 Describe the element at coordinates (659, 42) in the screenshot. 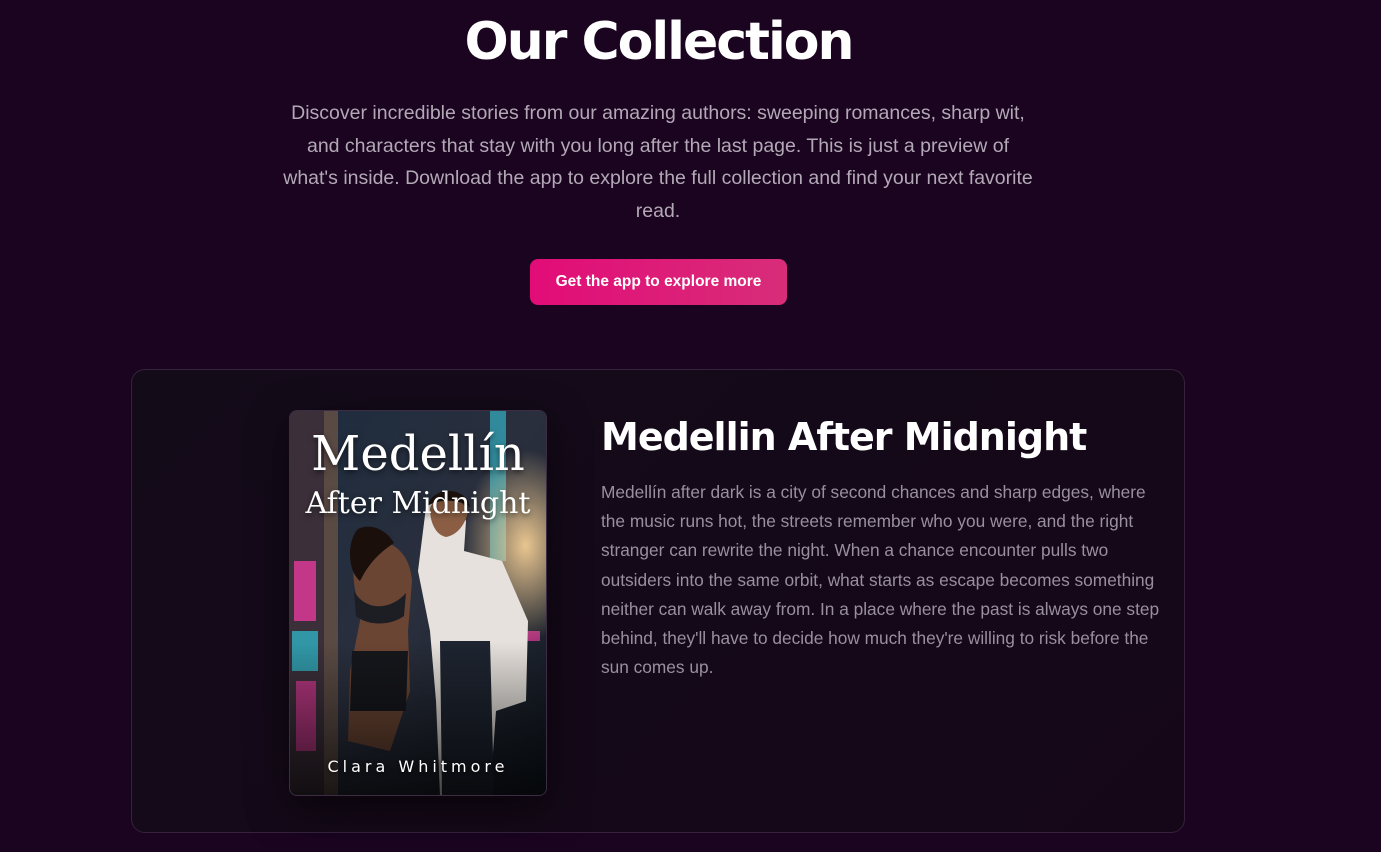

I see `page-title: Our Collection` at that location.